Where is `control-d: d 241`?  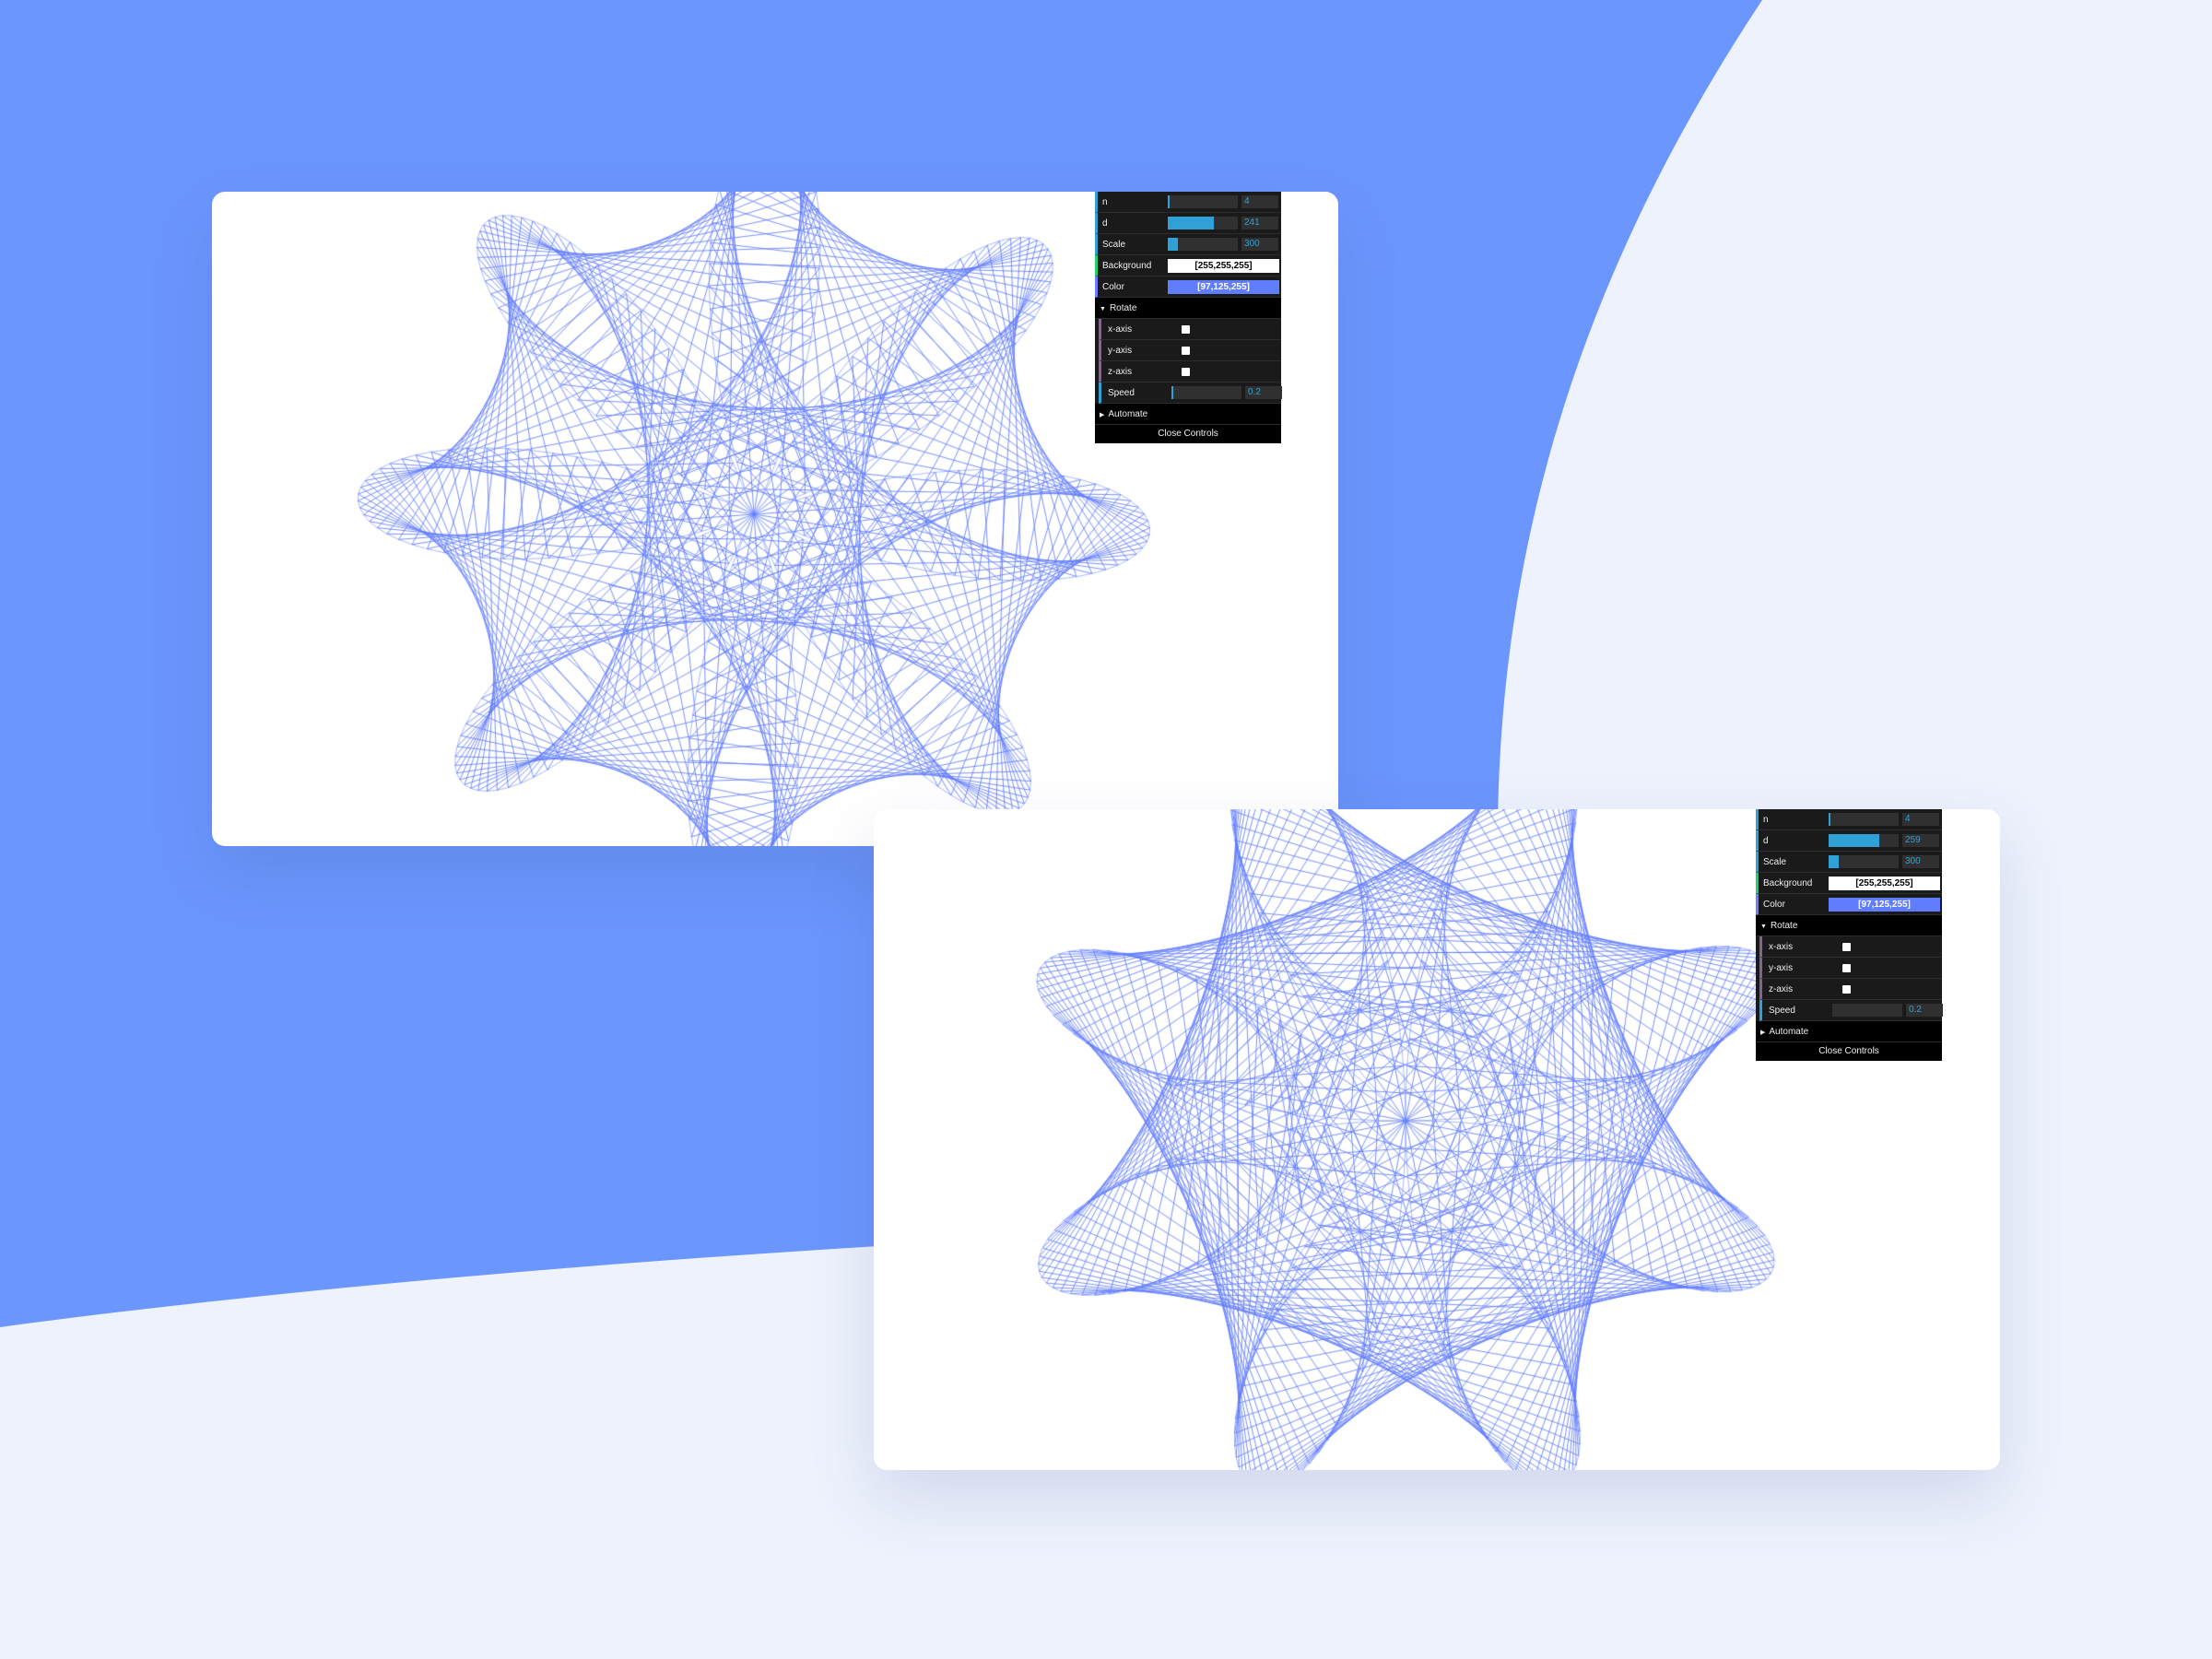 control-d: d 241 is located at coordinates (1188, 223).